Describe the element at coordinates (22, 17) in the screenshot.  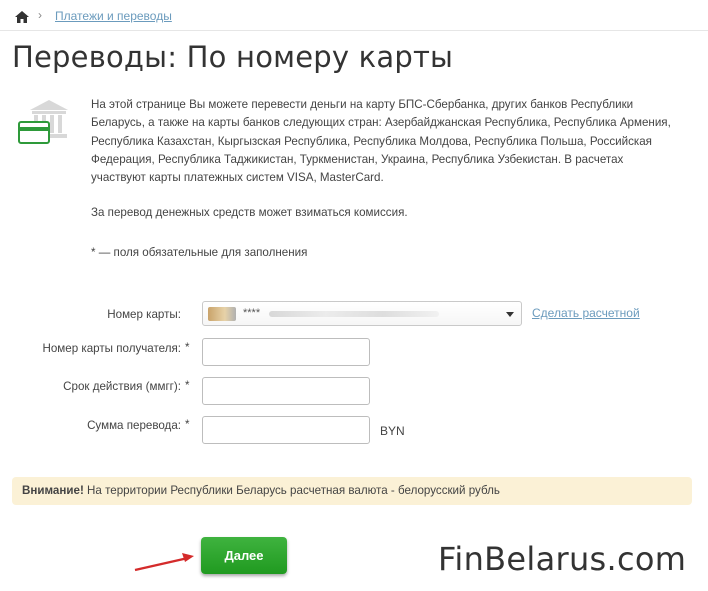
I see `home-icon` at that location.